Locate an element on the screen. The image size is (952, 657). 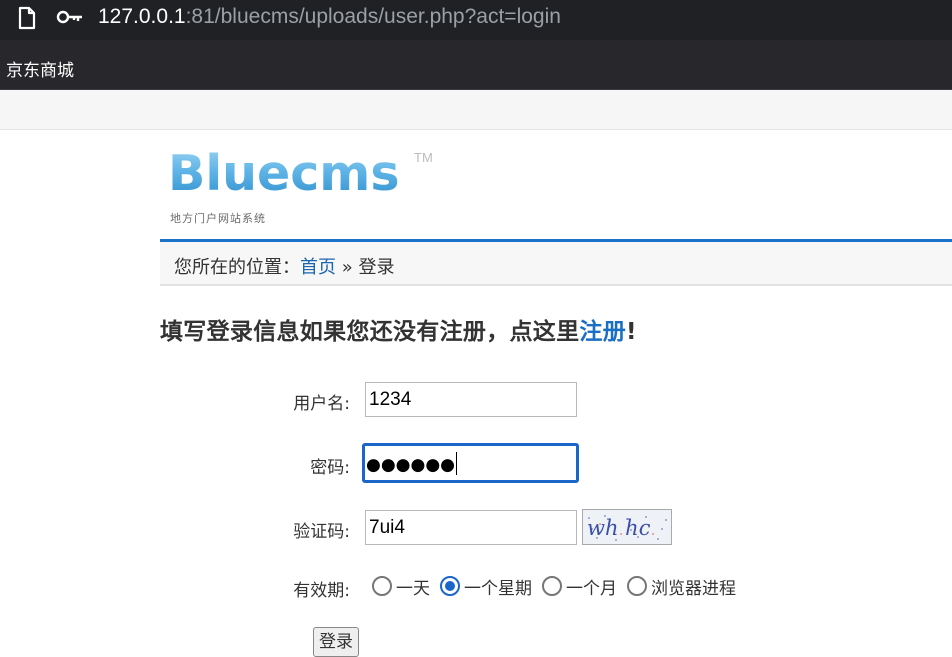
page-title-suffix: ! is located at coordinates (631, 332).